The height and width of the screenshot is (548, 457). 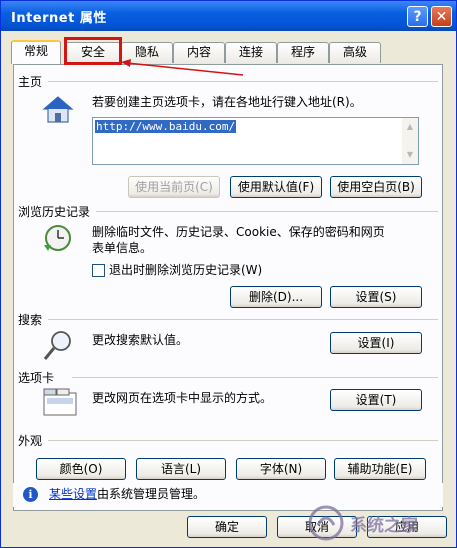 I want to click on homepage-url-value: http://www.baidu.com/, so click(x=166, y=126).